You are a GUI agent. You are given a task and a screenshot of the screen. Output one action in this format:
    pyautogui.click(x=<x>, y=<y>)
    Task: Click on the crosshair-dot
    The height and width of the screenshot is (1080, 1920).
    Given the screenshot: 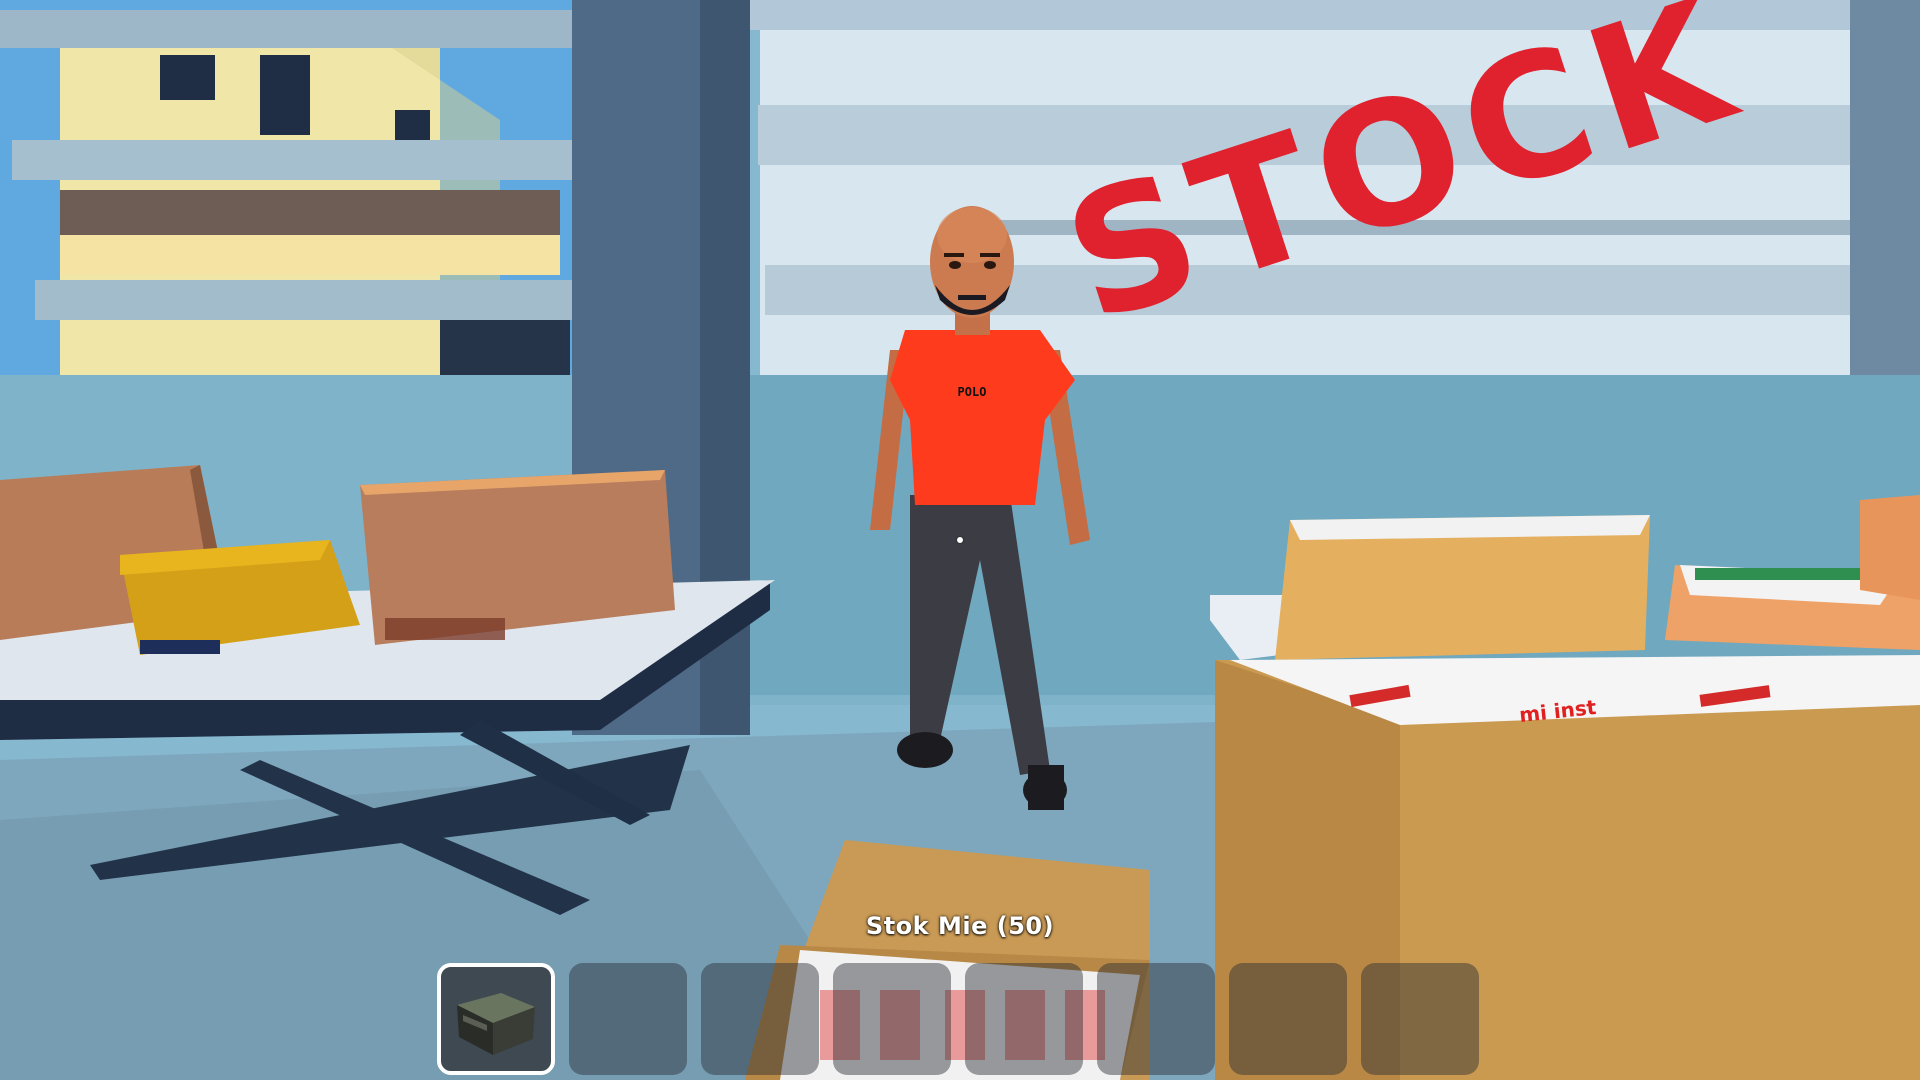 What is the action you would take?
    pyautogui.click(x=960, y=540)
    